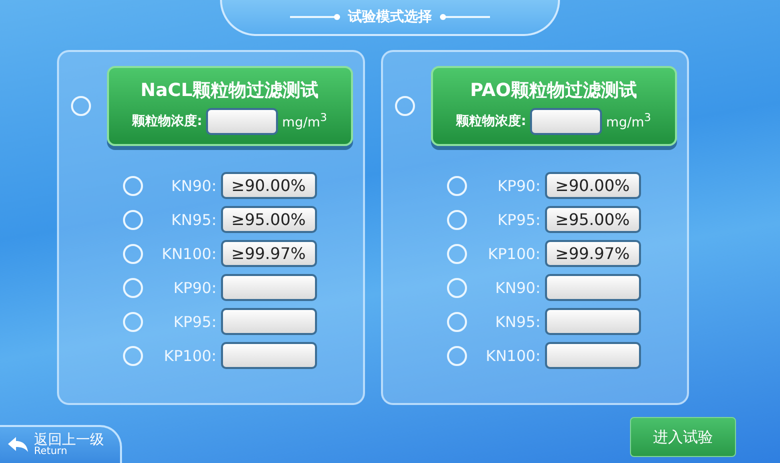 This screenshot has height=463, width=780. I want to click on test-title: PAO颗粒物过滤测试, so click(553, 90).